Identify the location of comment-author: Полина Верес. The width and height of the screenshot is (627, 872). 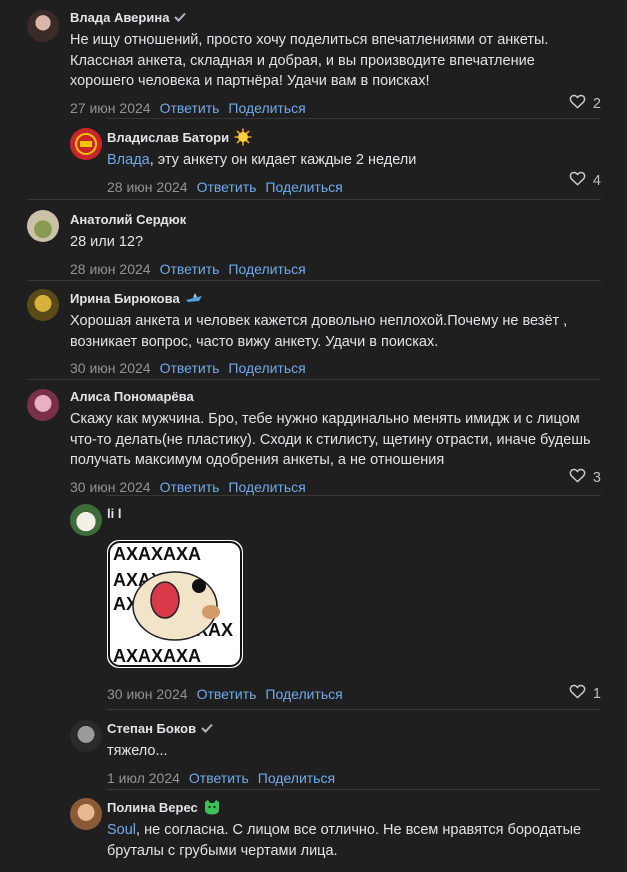
(354, 807).